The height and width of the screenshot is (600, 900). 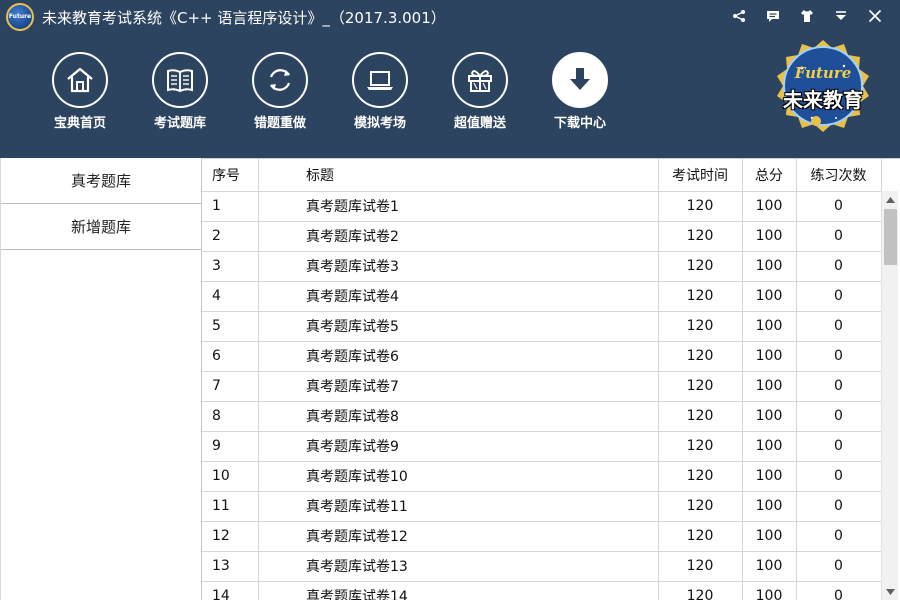 I want to click on table-row: 3 真考题库试卷3 120 100 0, so click(x=542, y=266).